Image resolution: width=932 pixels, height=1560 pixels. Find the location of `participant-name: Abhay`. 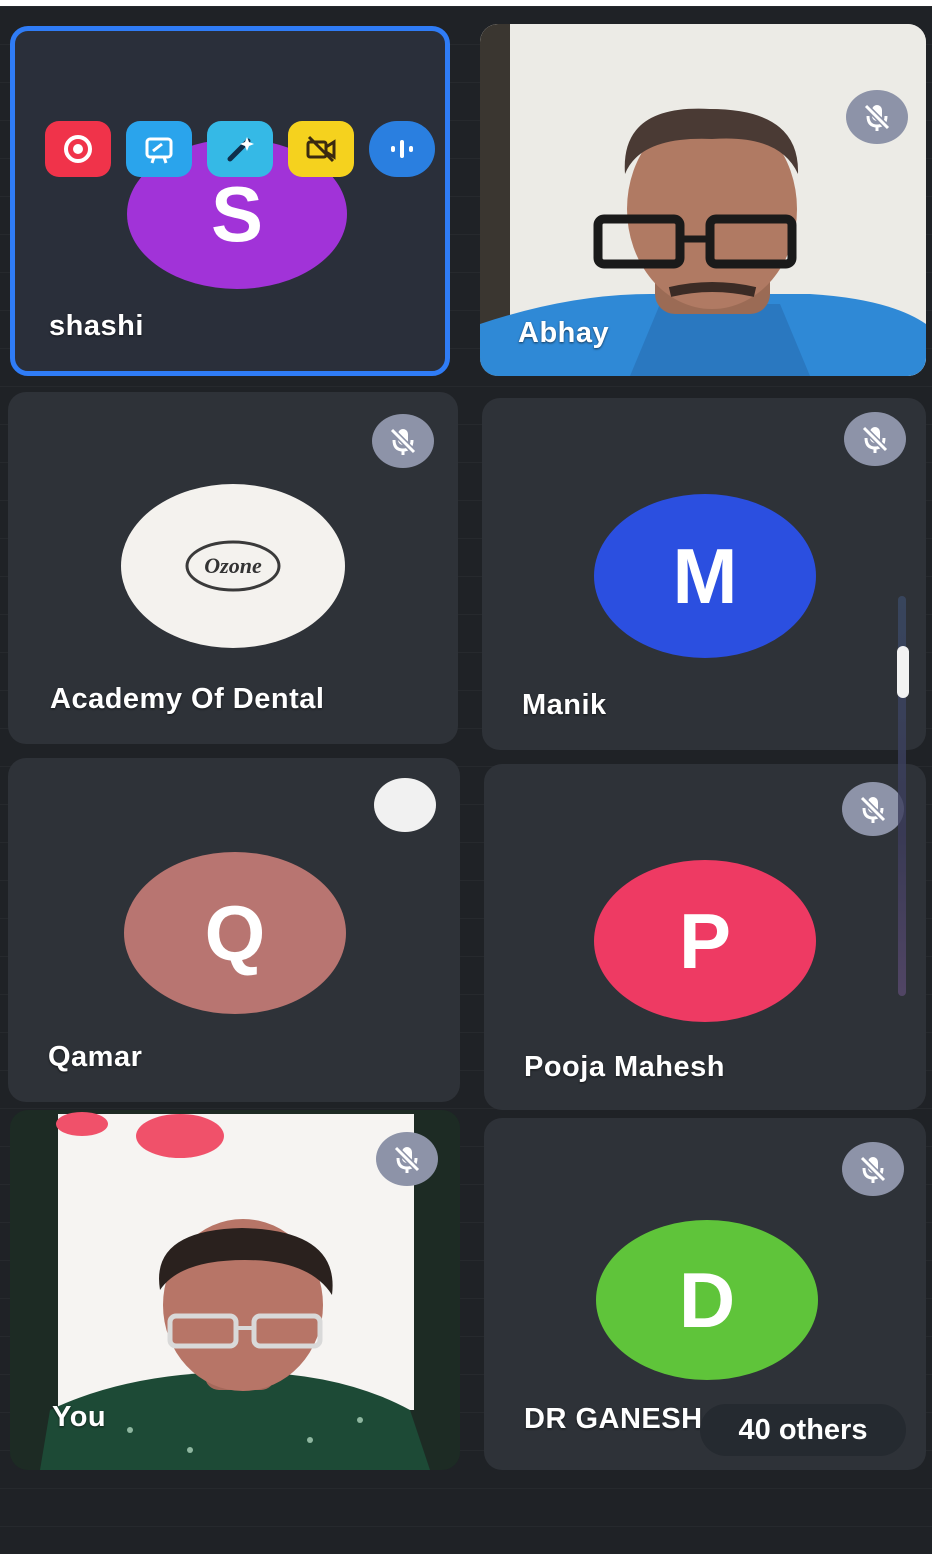

participant-name: Abhay is located at coordinates (564, 333).